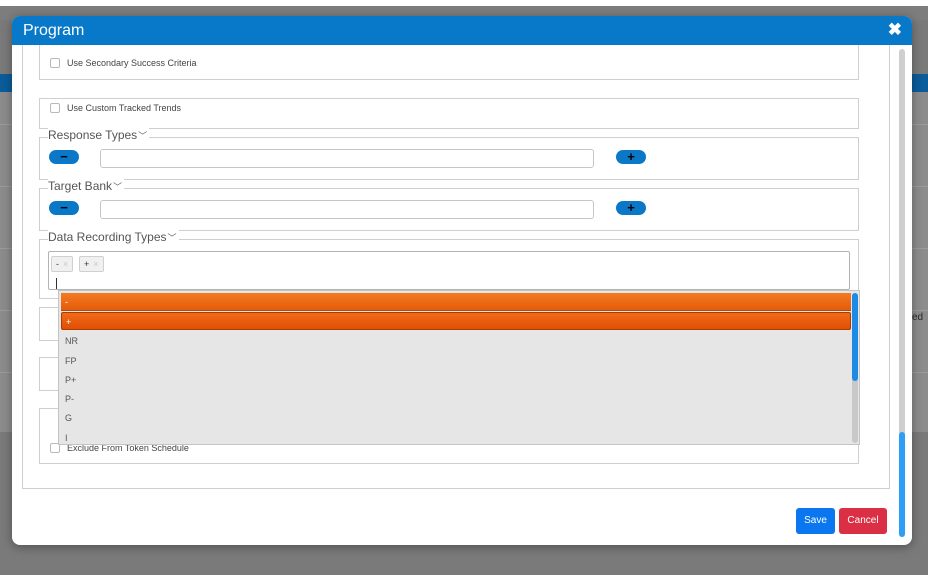  What do you see at coordinates (64, 208) in the screenshot?
I see `target-bank-remove-button: −` at bounding box center [64, 208].